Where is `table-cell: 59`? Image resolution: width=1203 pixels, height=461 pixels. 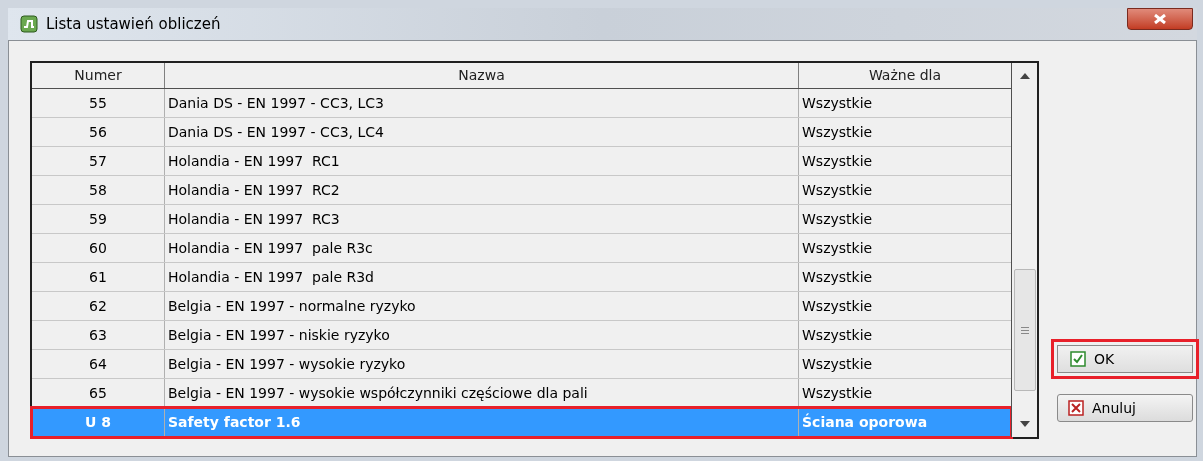
table-cell: 59 is located at coordinates (98, 219).